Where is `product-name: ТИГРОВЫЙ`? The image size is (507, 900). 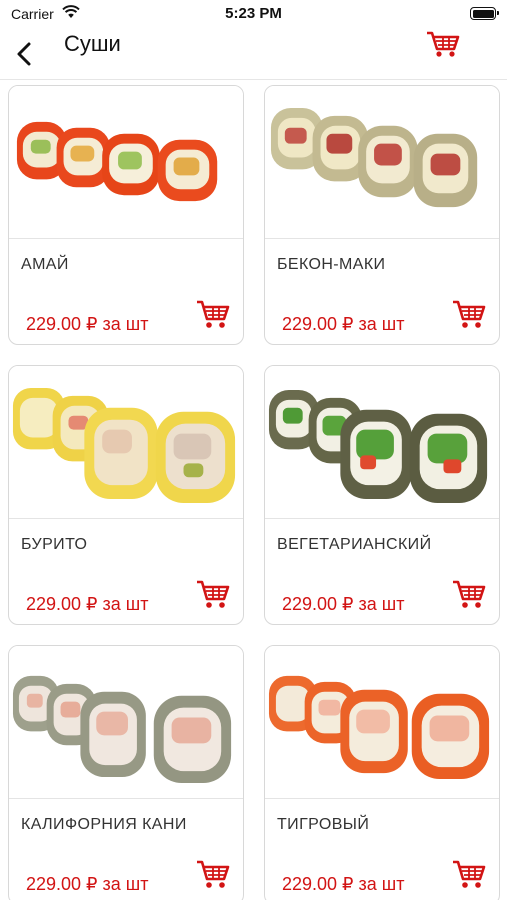
product-name: ТИГРОВЫЙ is located at coordinates (323, 824).